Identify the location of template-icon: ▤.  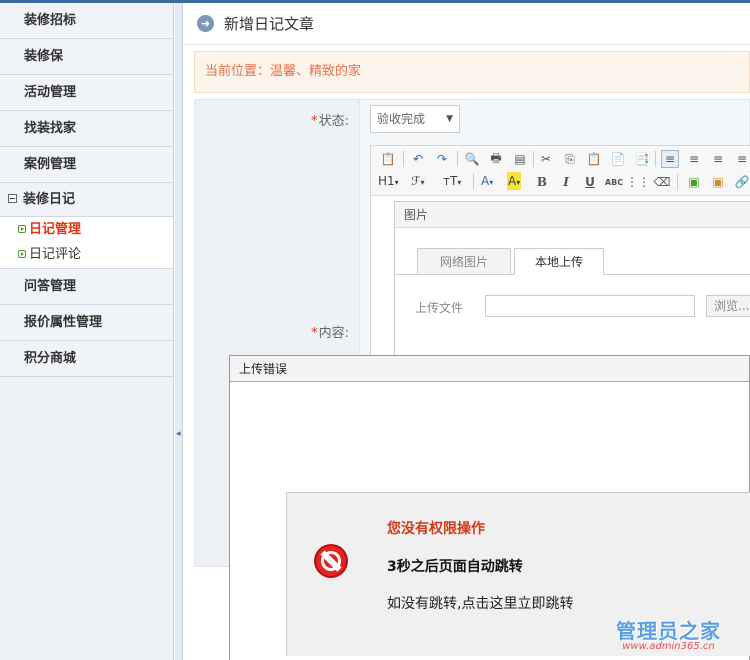
(520, 159).